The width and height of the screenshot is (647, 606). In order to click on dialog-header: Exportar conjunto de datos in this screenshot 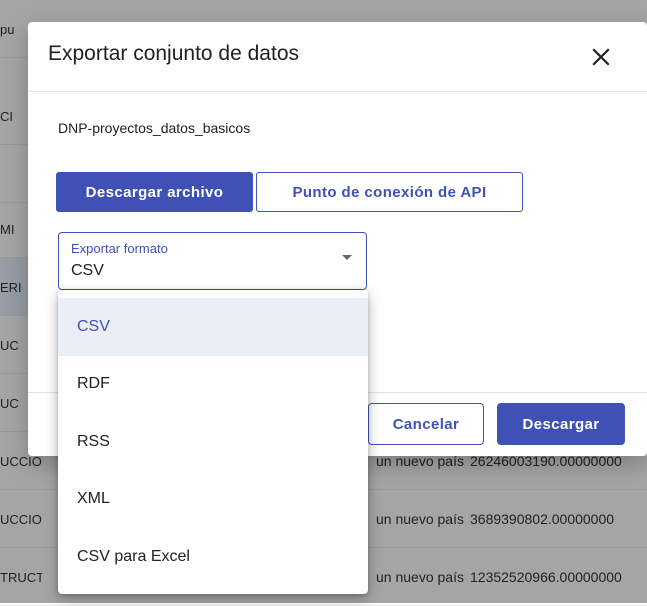, I will do `click(337, 57)`.